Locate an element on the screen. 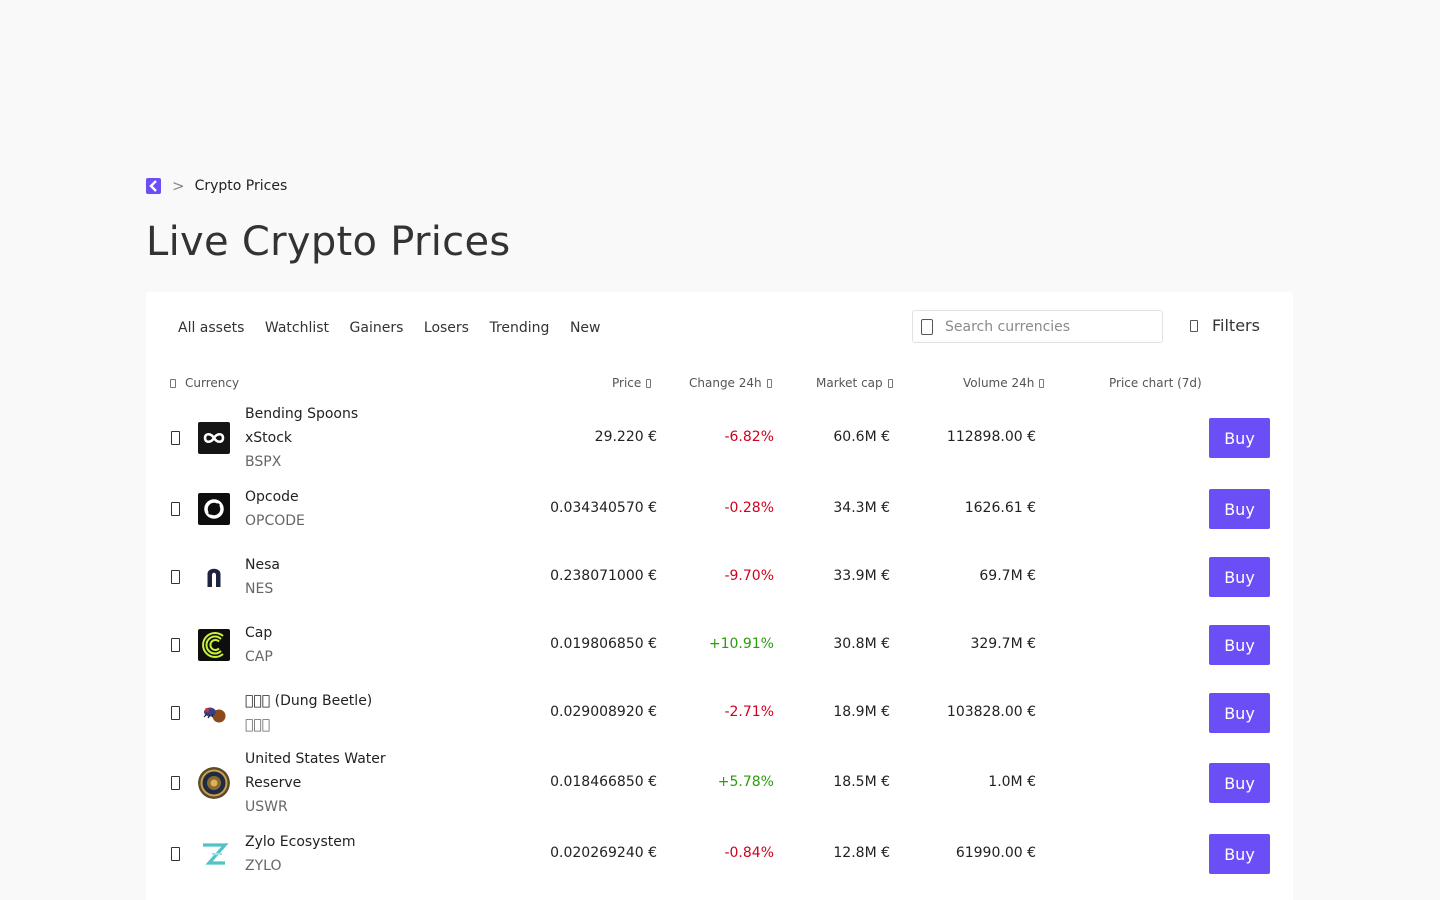 The image size is (1440, 900). coin-name:     (Dung Beetle) is located at coordinates (309, 701).